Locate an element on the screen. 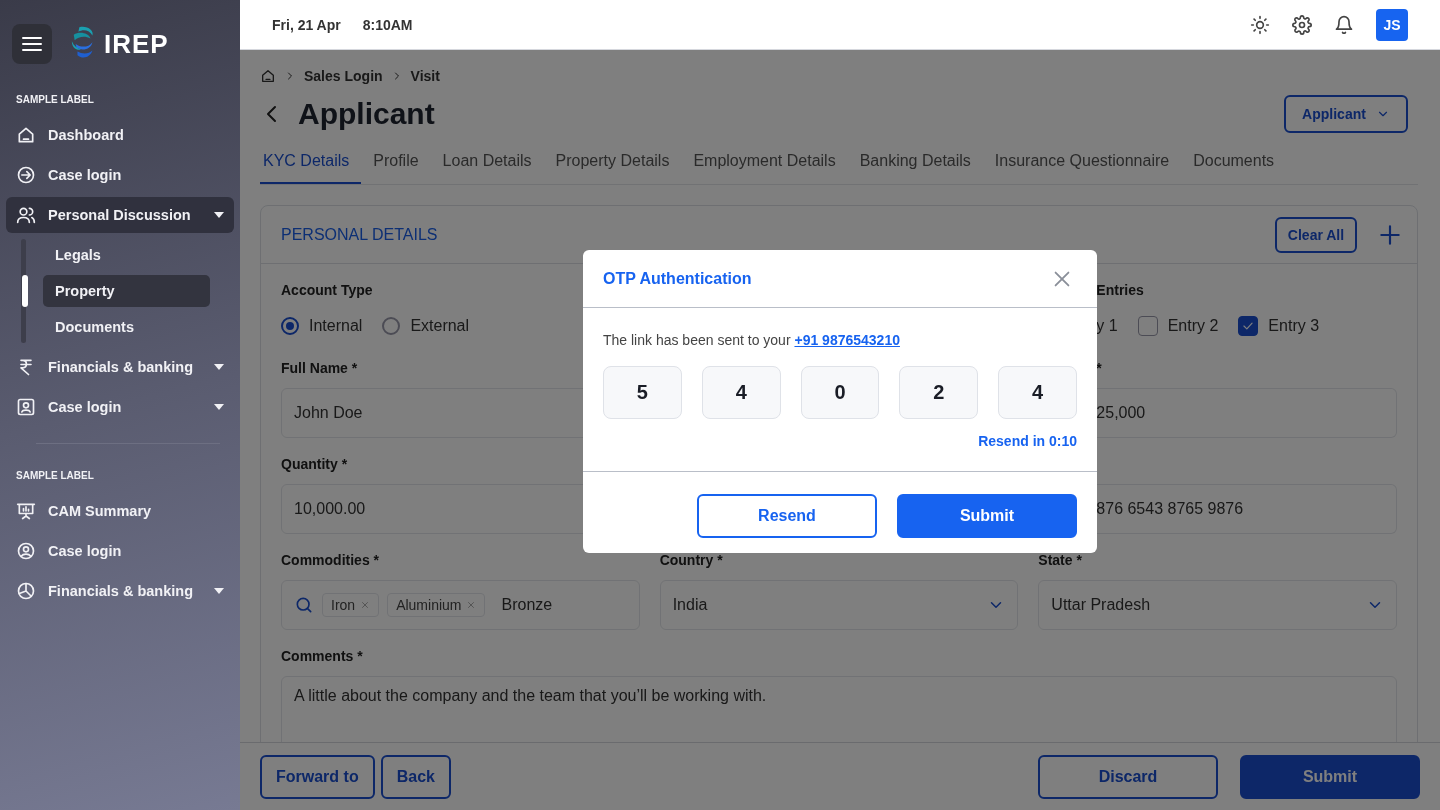  field-label: * is located at coordinates (1099, 369).